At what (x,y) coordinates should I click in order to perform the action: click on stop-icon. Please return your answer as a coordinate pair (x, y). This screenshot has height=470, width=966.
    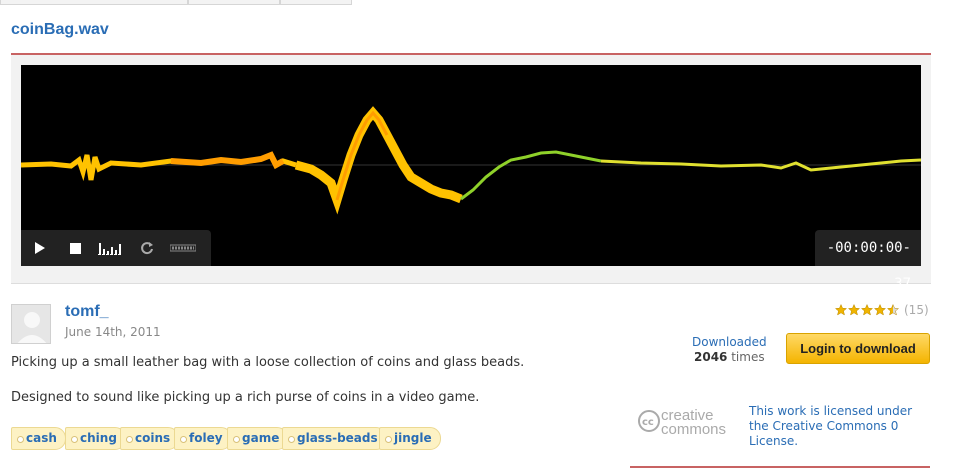
    Looking at the image, I should click on (75, 248).